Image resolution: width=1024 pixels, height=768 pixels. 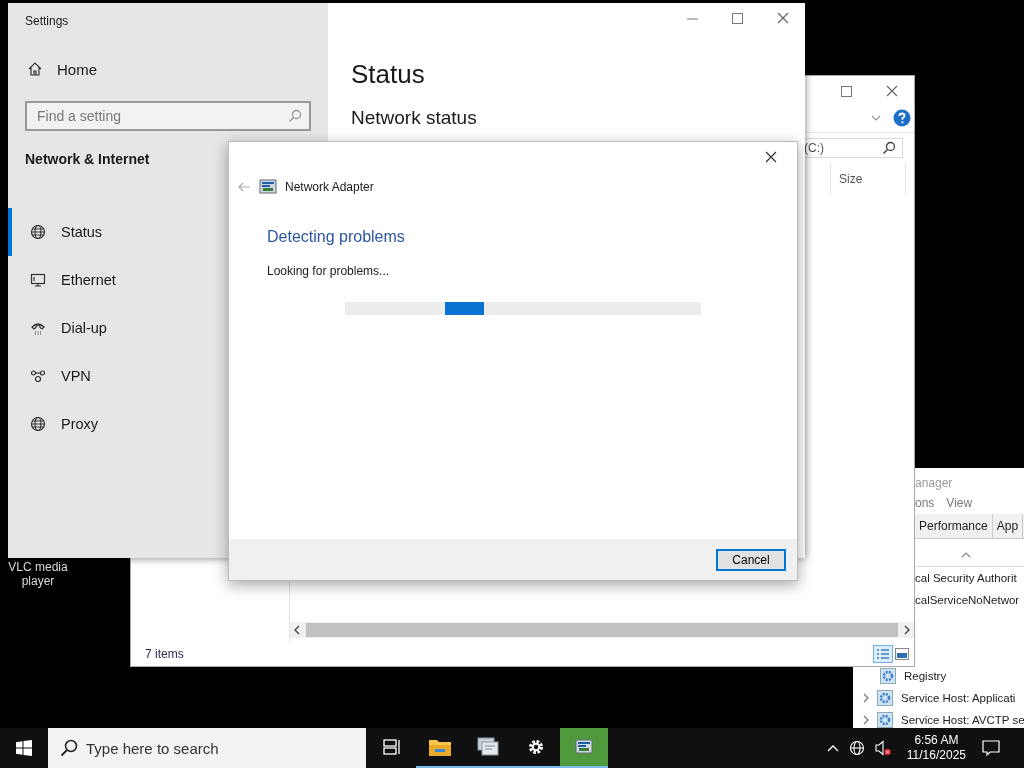 I want to click on cancel-button: Cancel, so click(x=751, y=559).